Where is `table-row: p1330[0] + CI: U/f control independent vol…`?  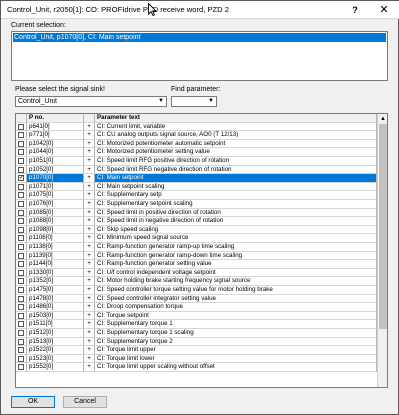 table-row: p1330[0] + CI: U/f control independent vol… is located at coordinates (196, 273).